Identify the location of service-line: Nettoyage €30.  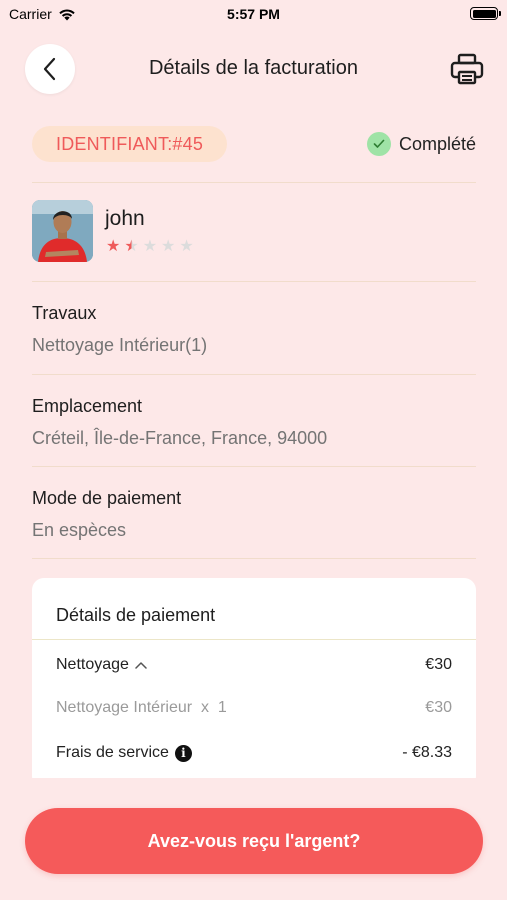
(254, 665).